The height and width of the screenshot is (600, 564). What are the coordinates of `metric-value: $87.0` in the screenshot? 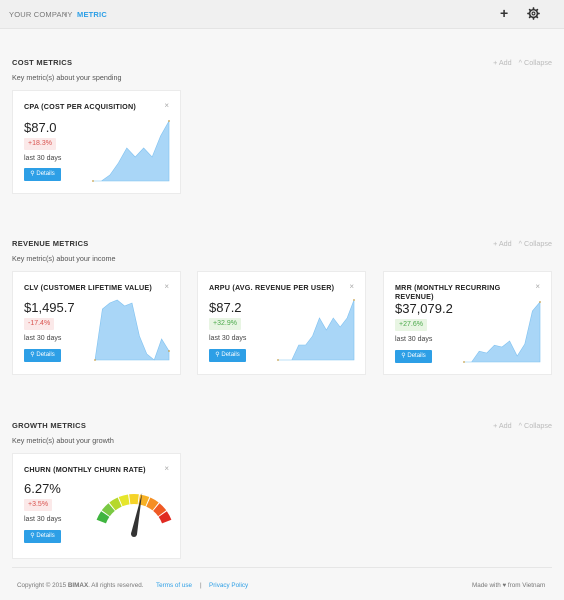 It's located at (40, 127).